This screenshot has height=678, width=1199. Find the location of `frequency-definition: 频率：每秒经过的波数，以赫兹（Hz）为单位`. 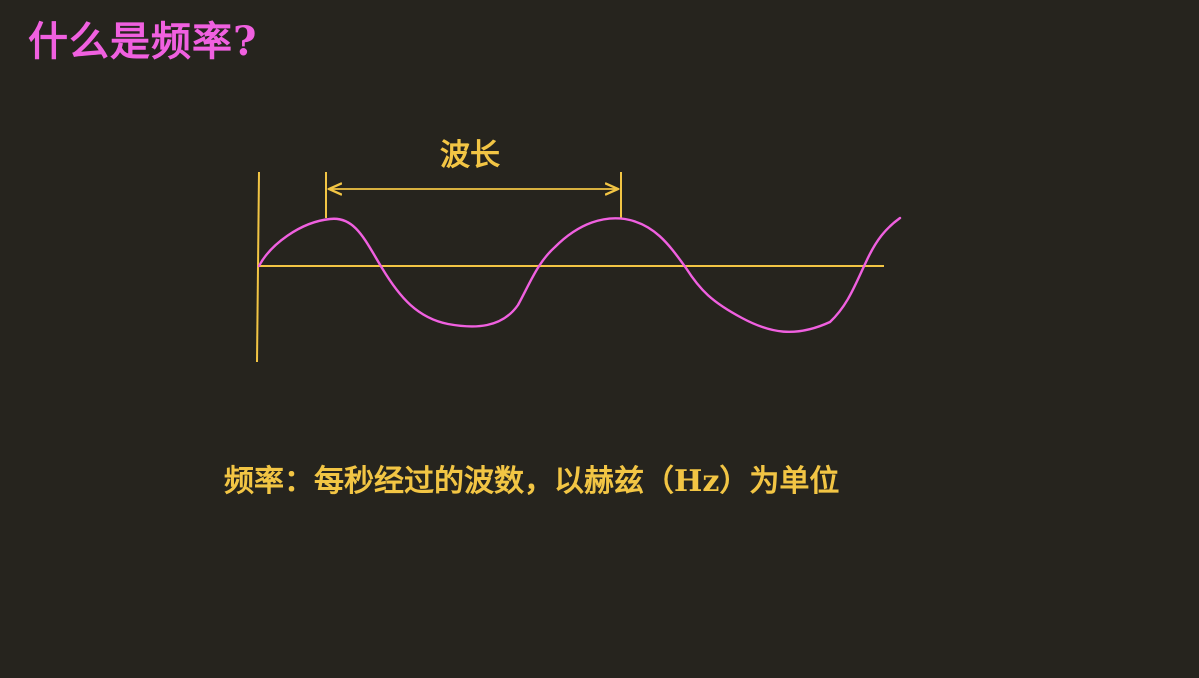

frequency-definition: 频率：每秒经过的波数，以赫兹（Hz）为单位 is located at coordinates (532, 481).